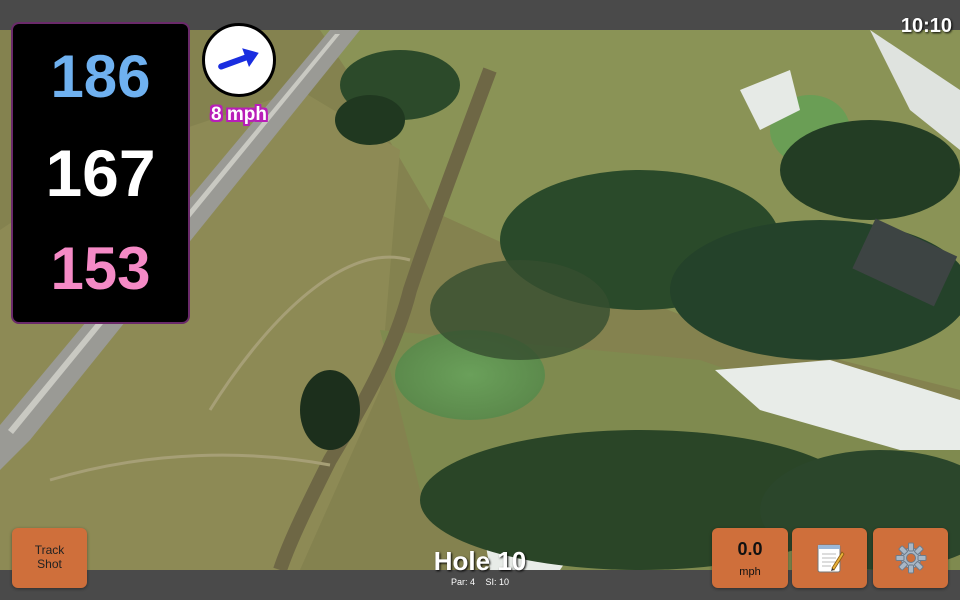 The width and height of the screenshot is (960, 600). What do you see at coordinates (926, 26) in the screenshot?
I see `clock: 10:10` at bounding box center [926, 26].